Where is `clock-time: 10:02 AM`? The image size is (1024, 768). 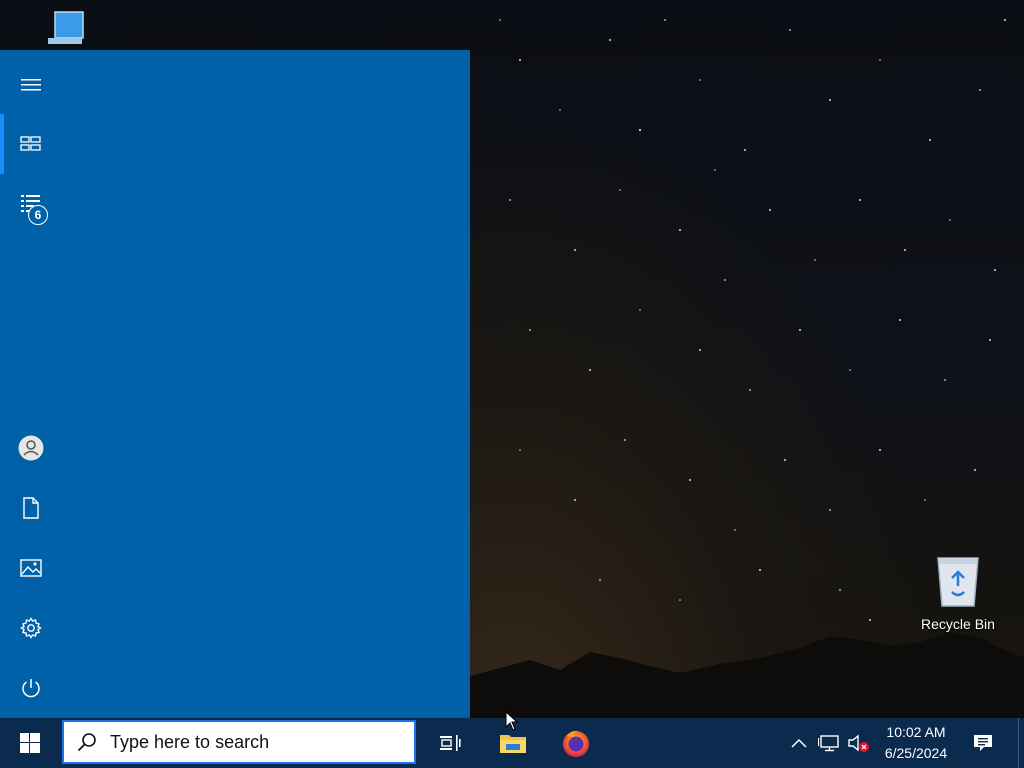
clock-time: 10:02 AM is located at coordinates (916, 732).